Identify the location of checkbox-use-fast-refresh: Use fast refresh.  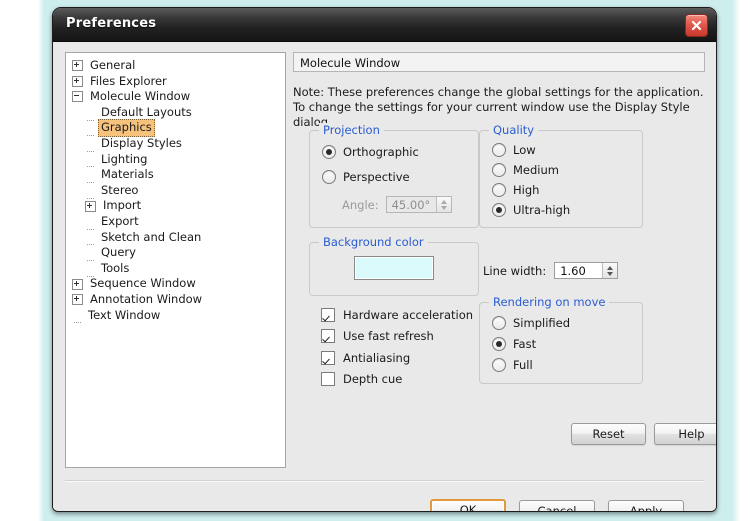
(397, 337).